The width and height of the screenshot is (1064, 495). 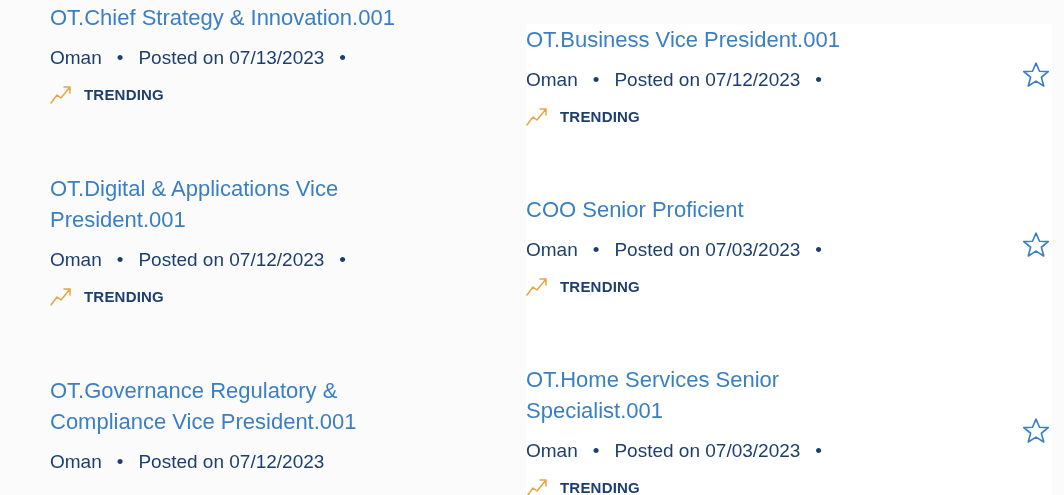 What do you see at coordinates (250, 406) in the screenshot?
I see `job-title-link: OT.Governance Regulatory & Compliance Vice President.001` at bounding box center [250, 406].